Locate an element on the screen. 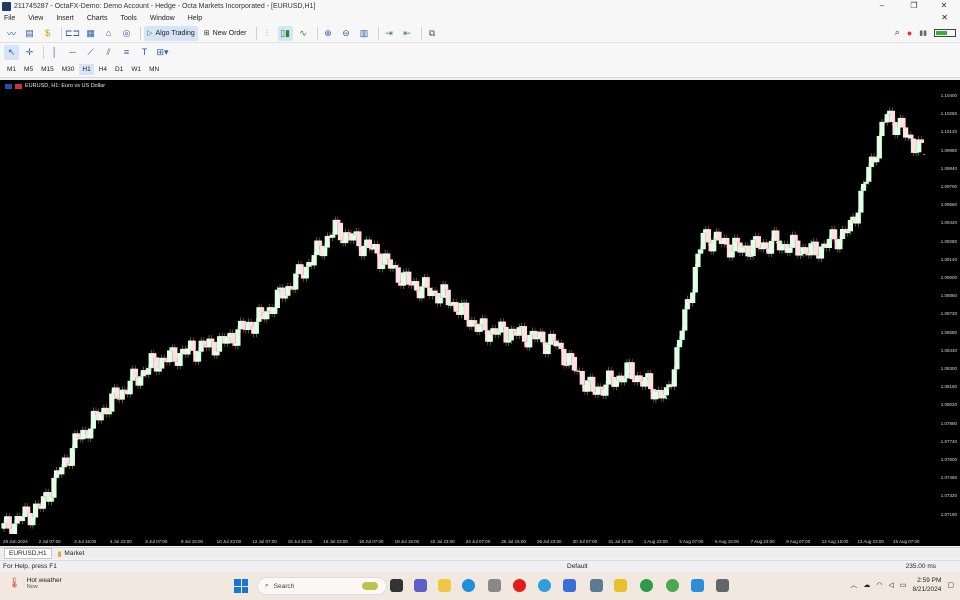 The width and height of the screenshot is (960, 600). telegram-icon is located at coordinates (544, 585).